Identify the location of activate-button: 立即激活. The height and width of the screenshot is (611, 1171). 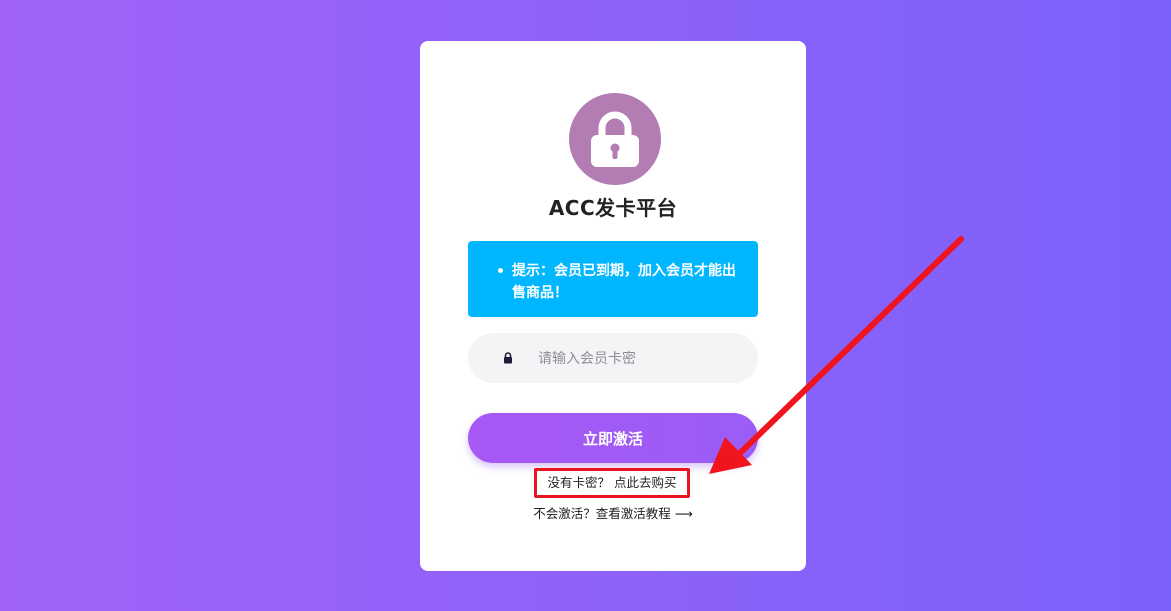
(613, 438).